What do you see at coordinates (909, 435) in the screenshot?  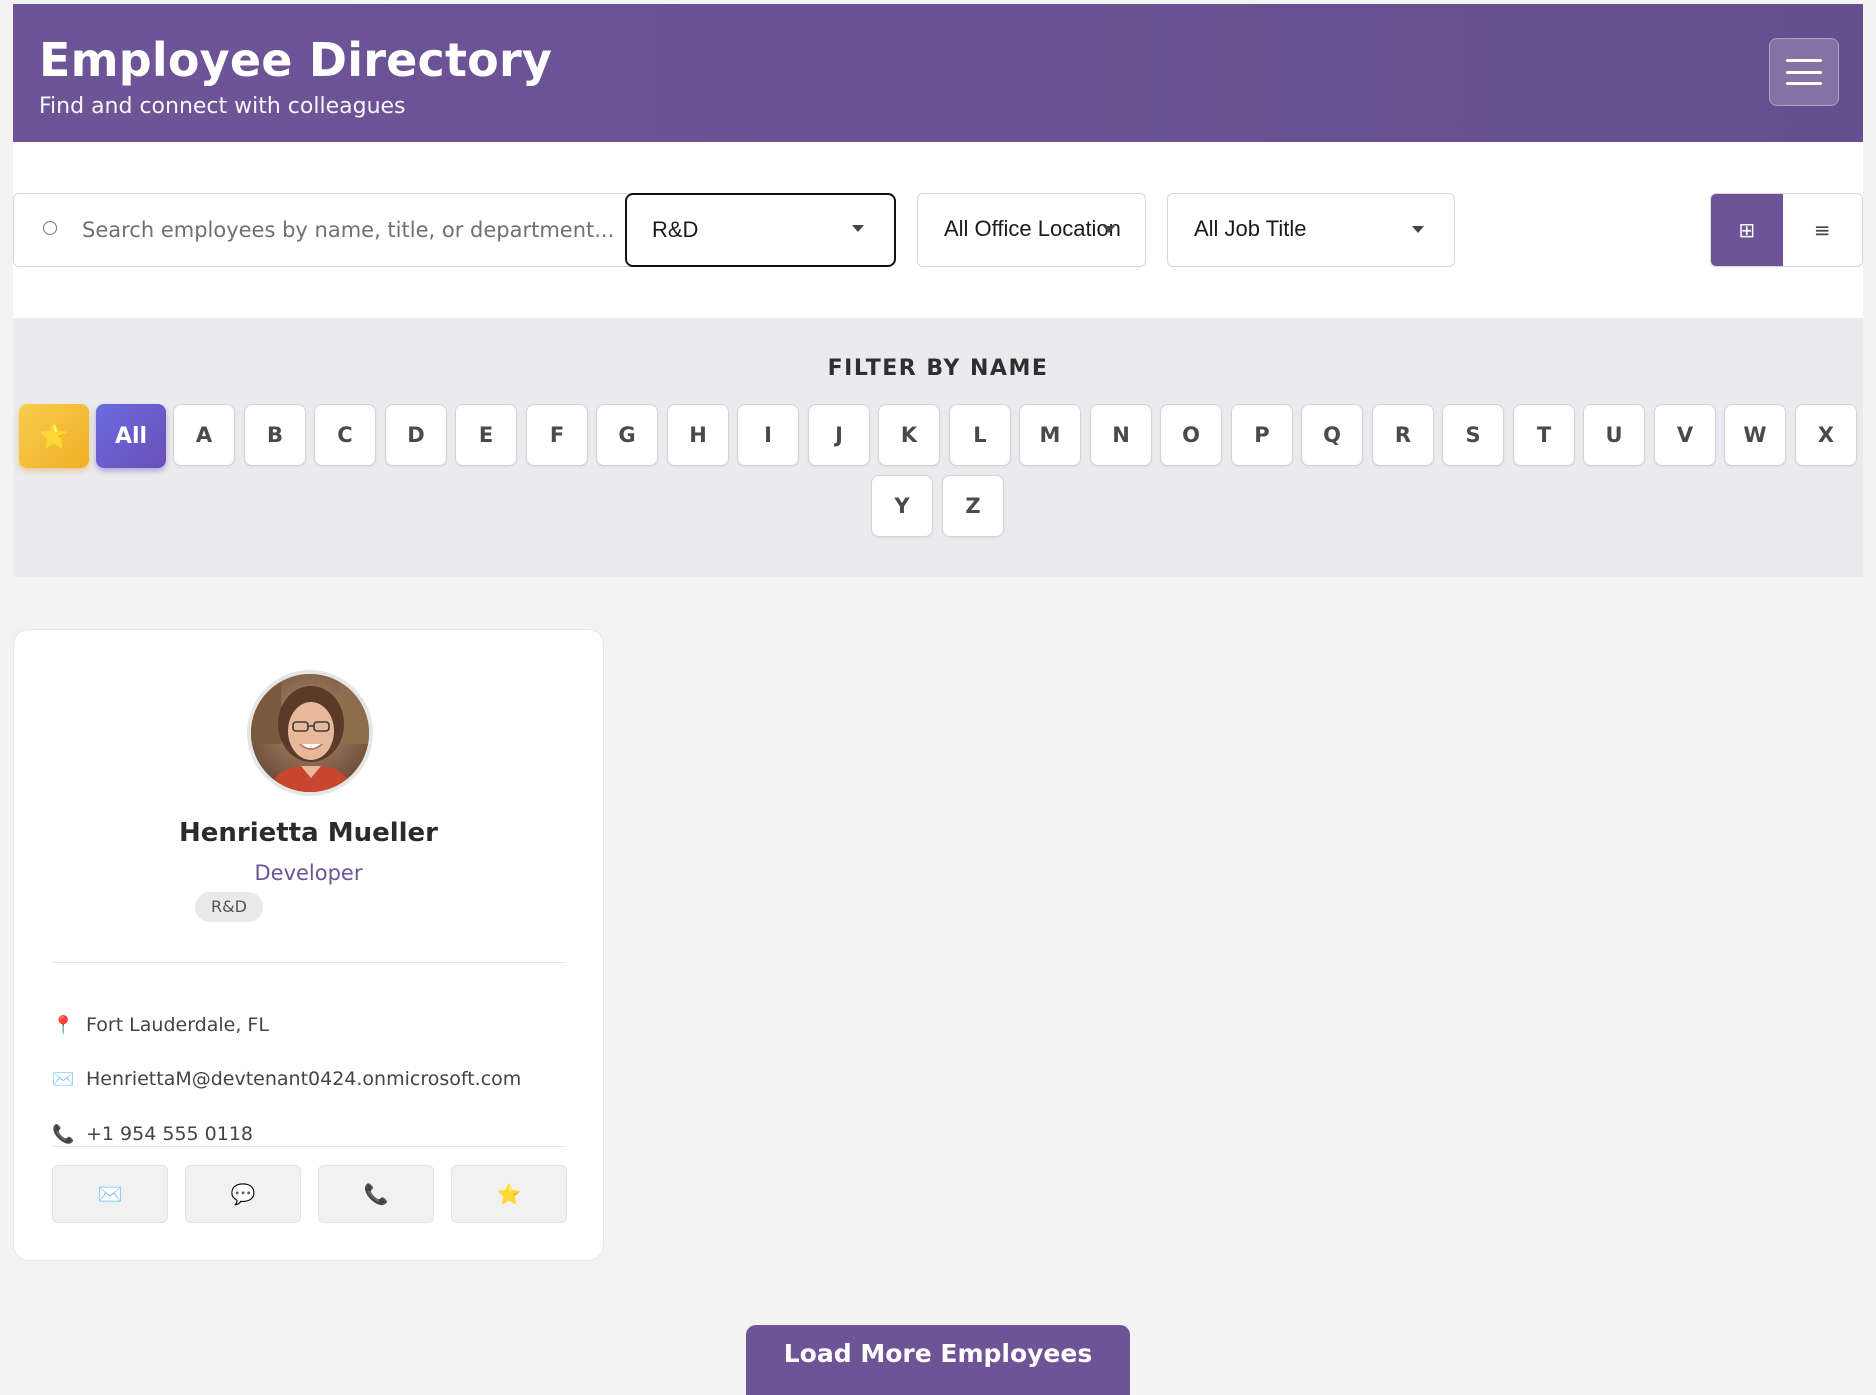 I see `letter-filter-k: K` at bounding box center [909, 435].